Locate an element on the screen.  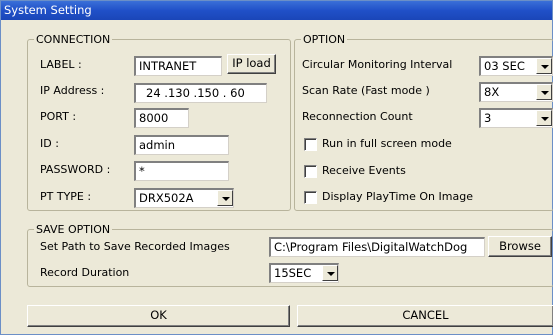
display-playtime-checkbox is located at coordinates (310, 197).